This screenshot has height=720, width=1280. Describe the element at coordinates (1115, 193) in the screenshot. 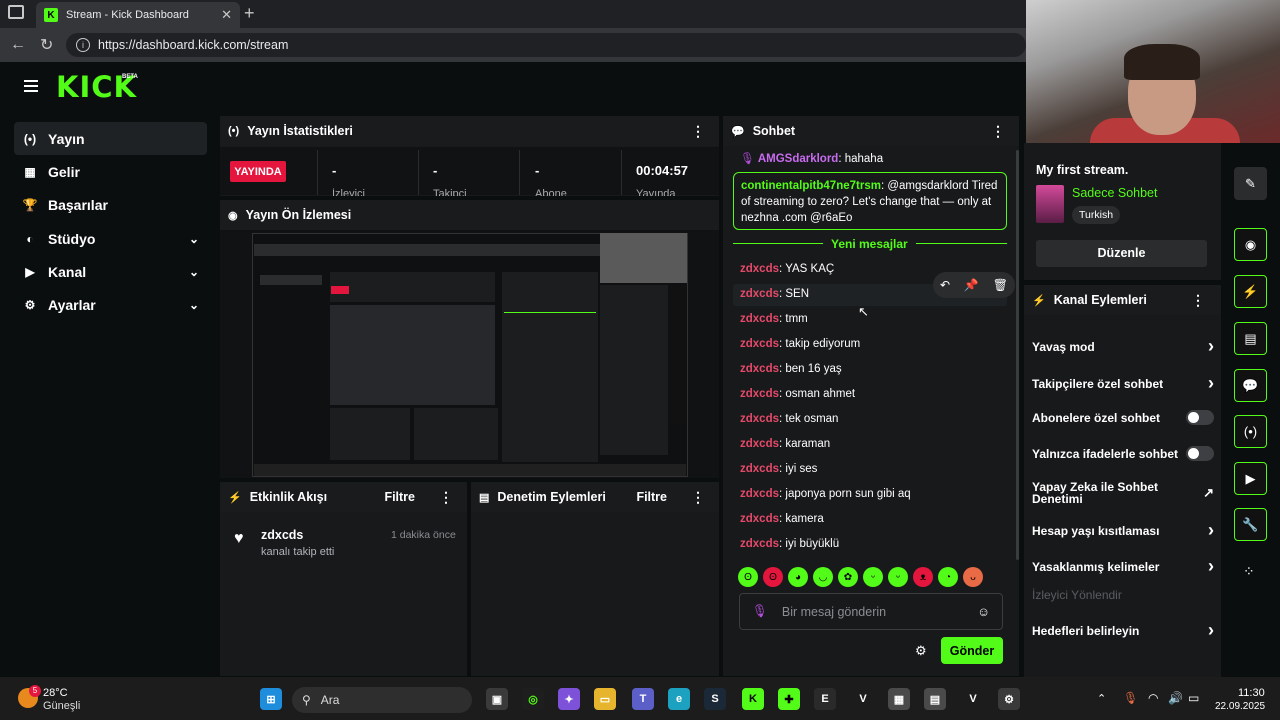

I see `stream-category: Sadece Sohbet` at that location.